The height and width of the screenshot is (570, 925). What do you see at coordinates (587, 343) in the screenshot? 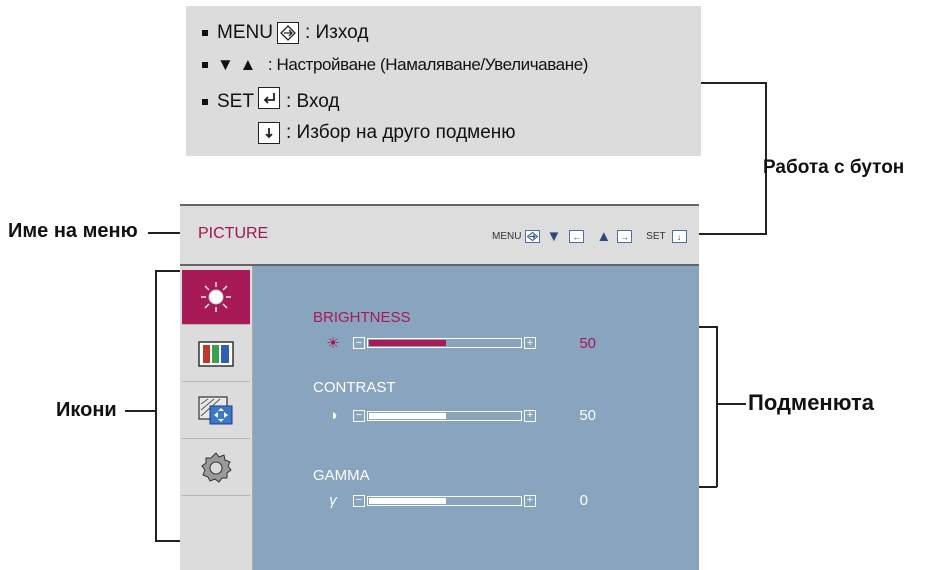
I see `brightness-value: 50` at bounding box center [587, 343].